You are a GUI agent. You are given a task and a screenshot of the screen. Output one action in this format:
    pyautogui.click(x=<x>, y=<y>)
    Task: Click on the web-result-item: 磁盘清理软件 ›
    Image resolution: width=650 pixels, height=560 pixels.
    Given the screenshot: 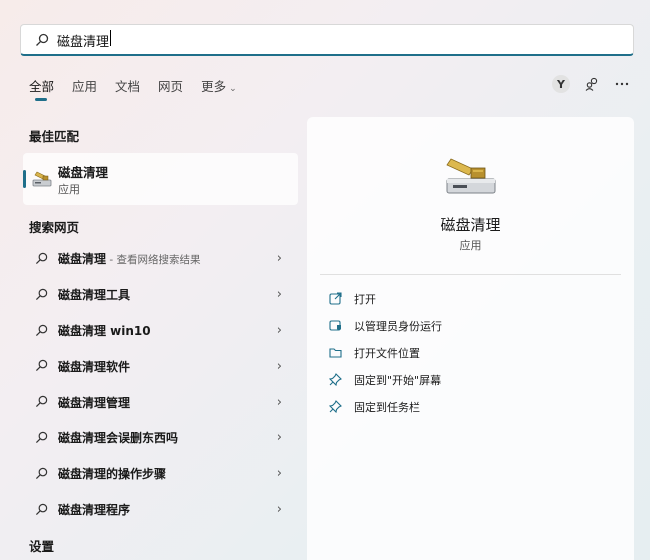 What is the action you would take?
    pyautogui.click(x=160, y=366)
    